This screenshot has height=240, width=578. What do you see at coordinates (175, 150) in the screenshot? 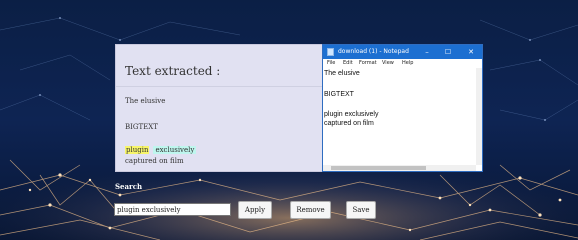
I see `highlight-word-exclusively: exclusively` at bounding box center [175, 150].